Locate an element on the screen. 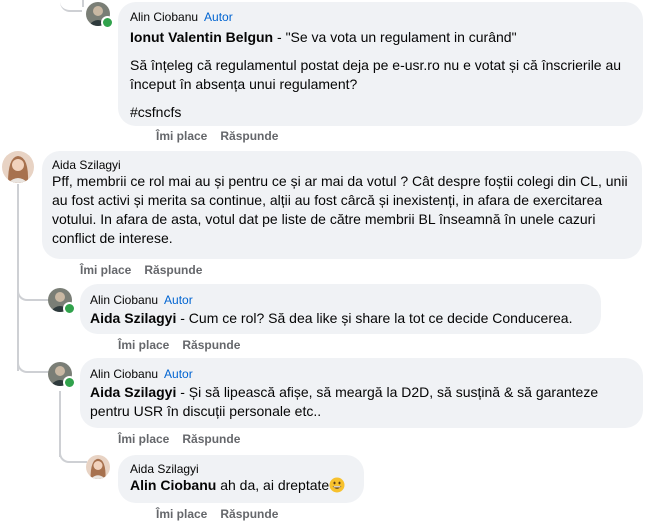 Image resolution: width=647 pixels, height=521 pixels. comment-actions-1: Îmi place Răspunde is located at coordinates (223, 136).